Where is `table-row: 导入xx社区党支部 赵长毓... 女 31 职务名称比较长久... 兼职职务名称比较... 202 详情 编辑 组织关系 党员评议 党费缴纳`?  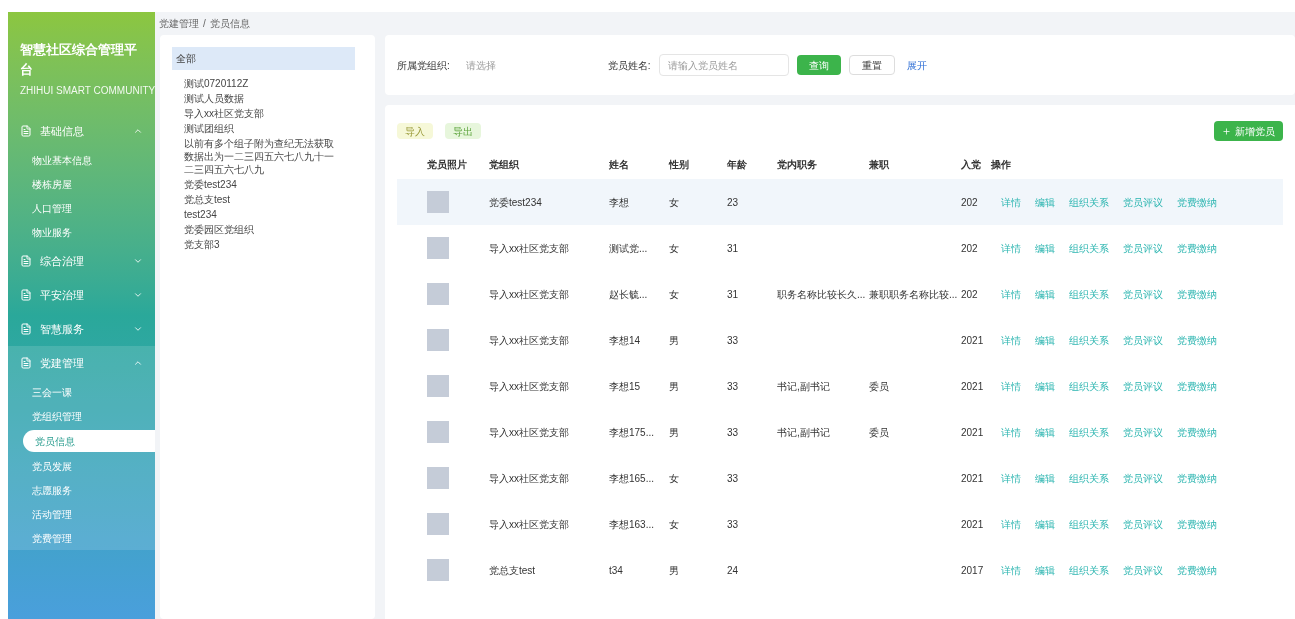 table-row: 导入xx社区党支部 赵长毓... 女 31 职务名称比较长久... 兼职职务名称比较... 202 详情 编辑 组织关系 党员评议 党费缴纳 is located at coordinates (840, 294).